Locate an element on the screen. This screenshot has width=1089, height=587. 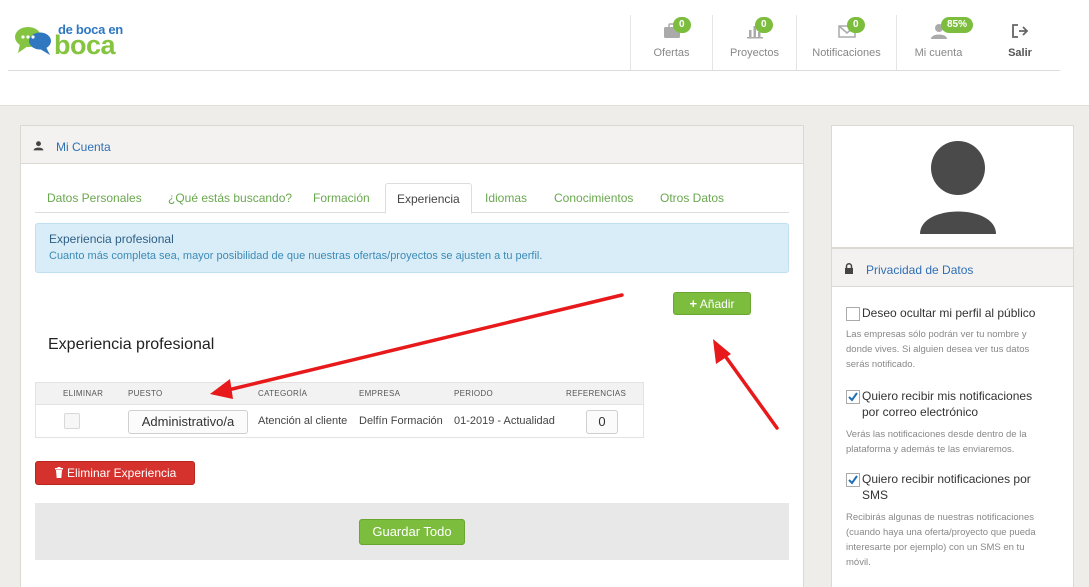
logo-wordmark: boca is located at coordinates (85, 45).